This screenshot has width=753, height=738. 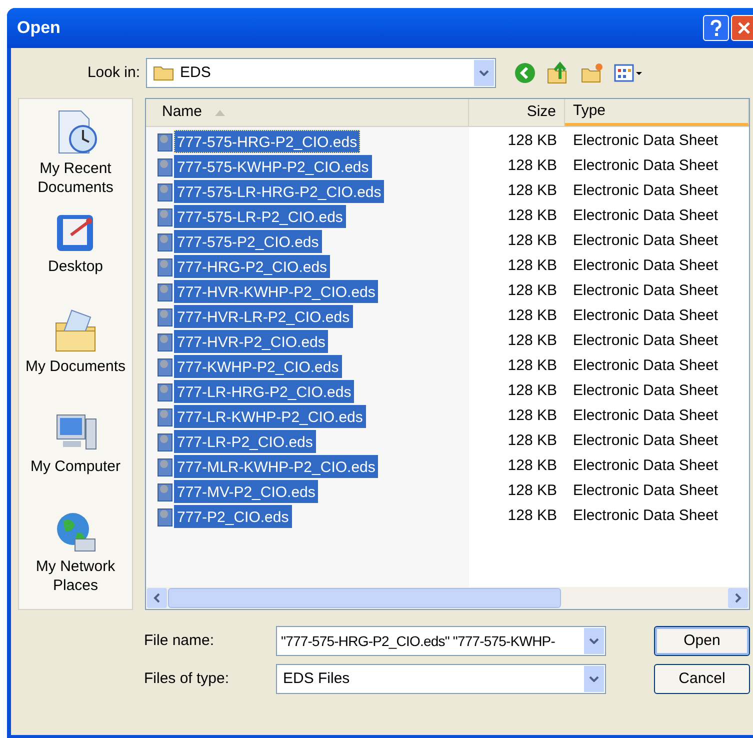 I want to click on scroll-right-icon, so click(x=738, y=598).